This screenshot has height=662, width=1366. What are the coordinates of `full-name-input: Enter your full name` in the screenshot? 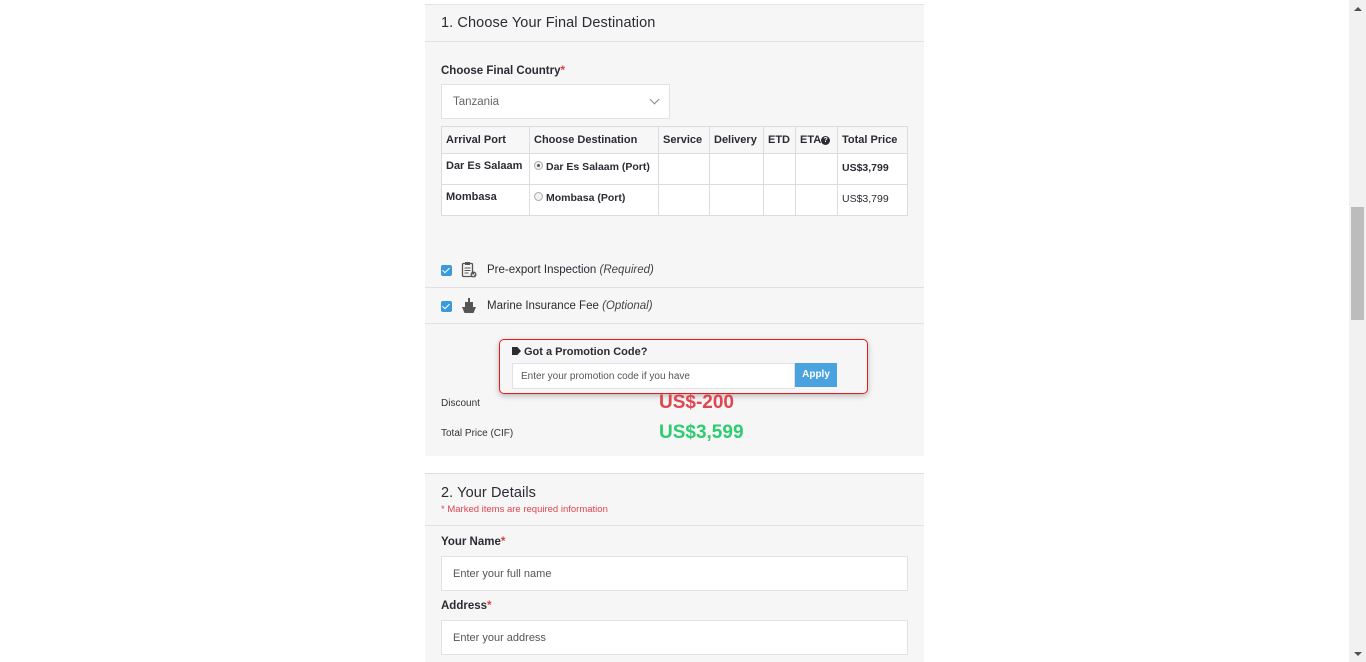 It's located at (674, 573).